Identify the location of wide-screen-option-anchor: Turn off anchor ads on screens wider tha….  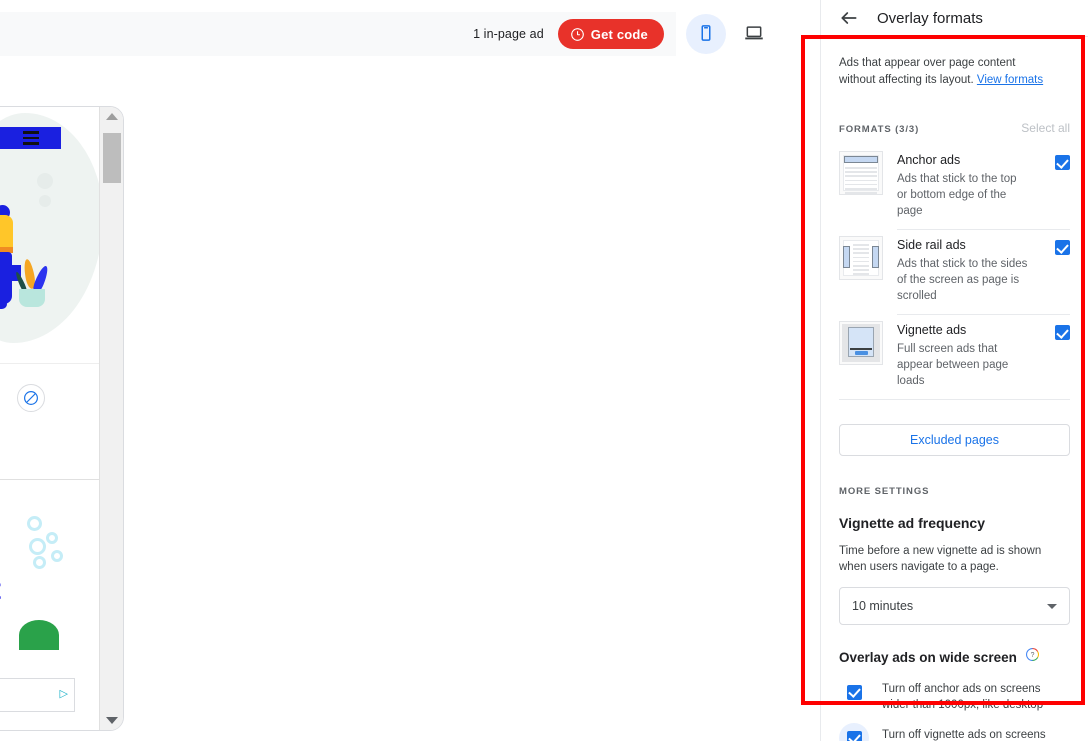
(954, 697).